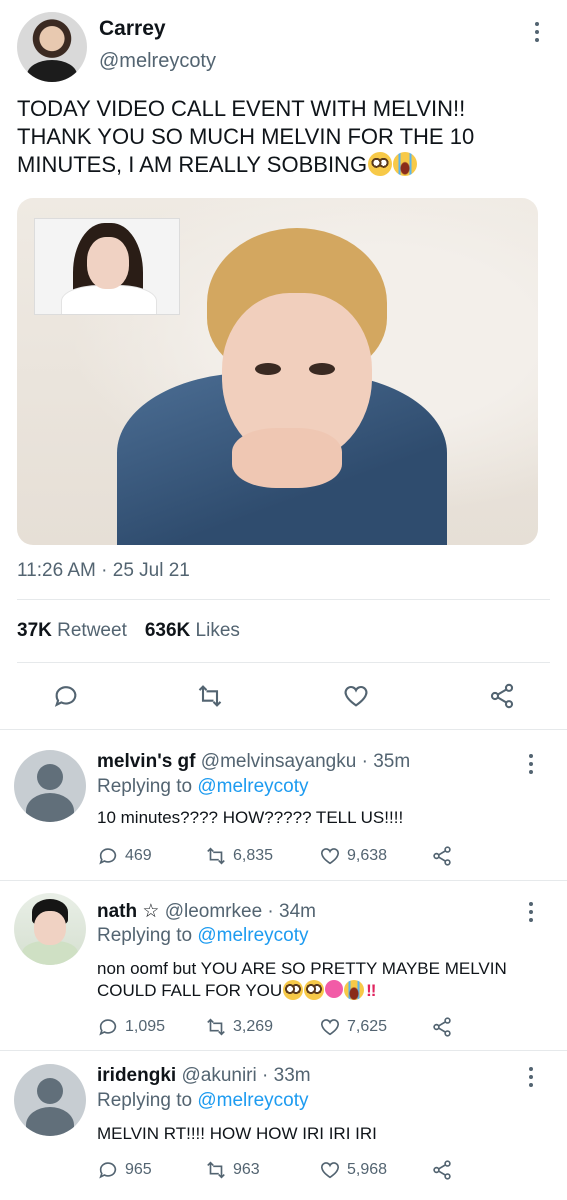  What do you see at coordinates (92, 630) in the screenshot?
I see `retweet-label: Retweet` at bounding box center [92, 630].